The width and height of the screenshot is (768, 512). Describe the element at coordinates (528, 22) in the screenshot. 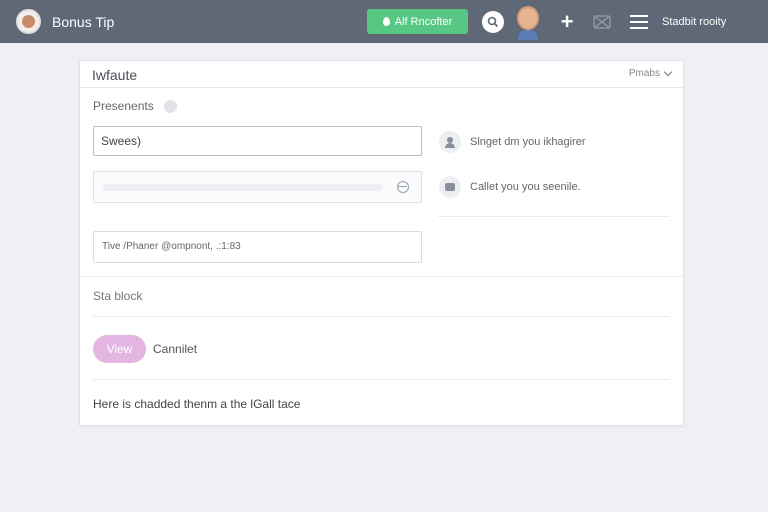

I see `user-avatar` at that location.